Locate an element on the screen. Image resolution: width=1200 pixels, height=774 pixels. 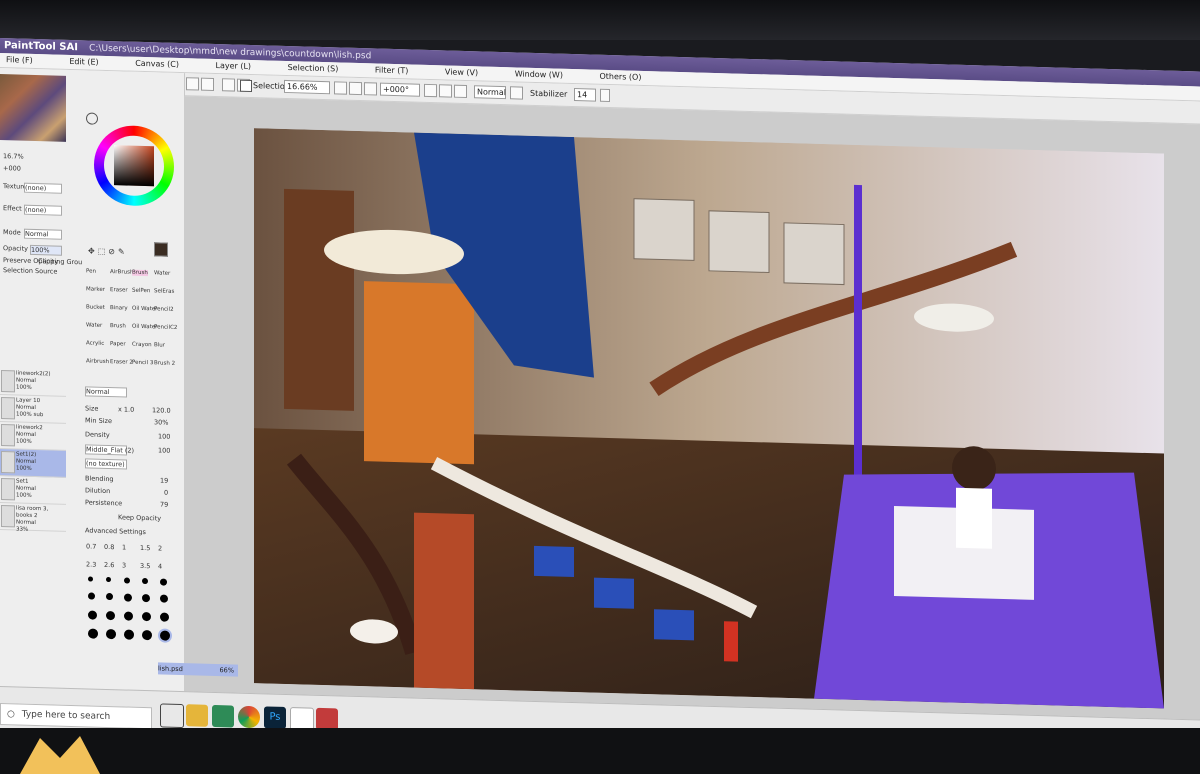
menu-layer: Layer (L) is located at coordinates (234, 66).